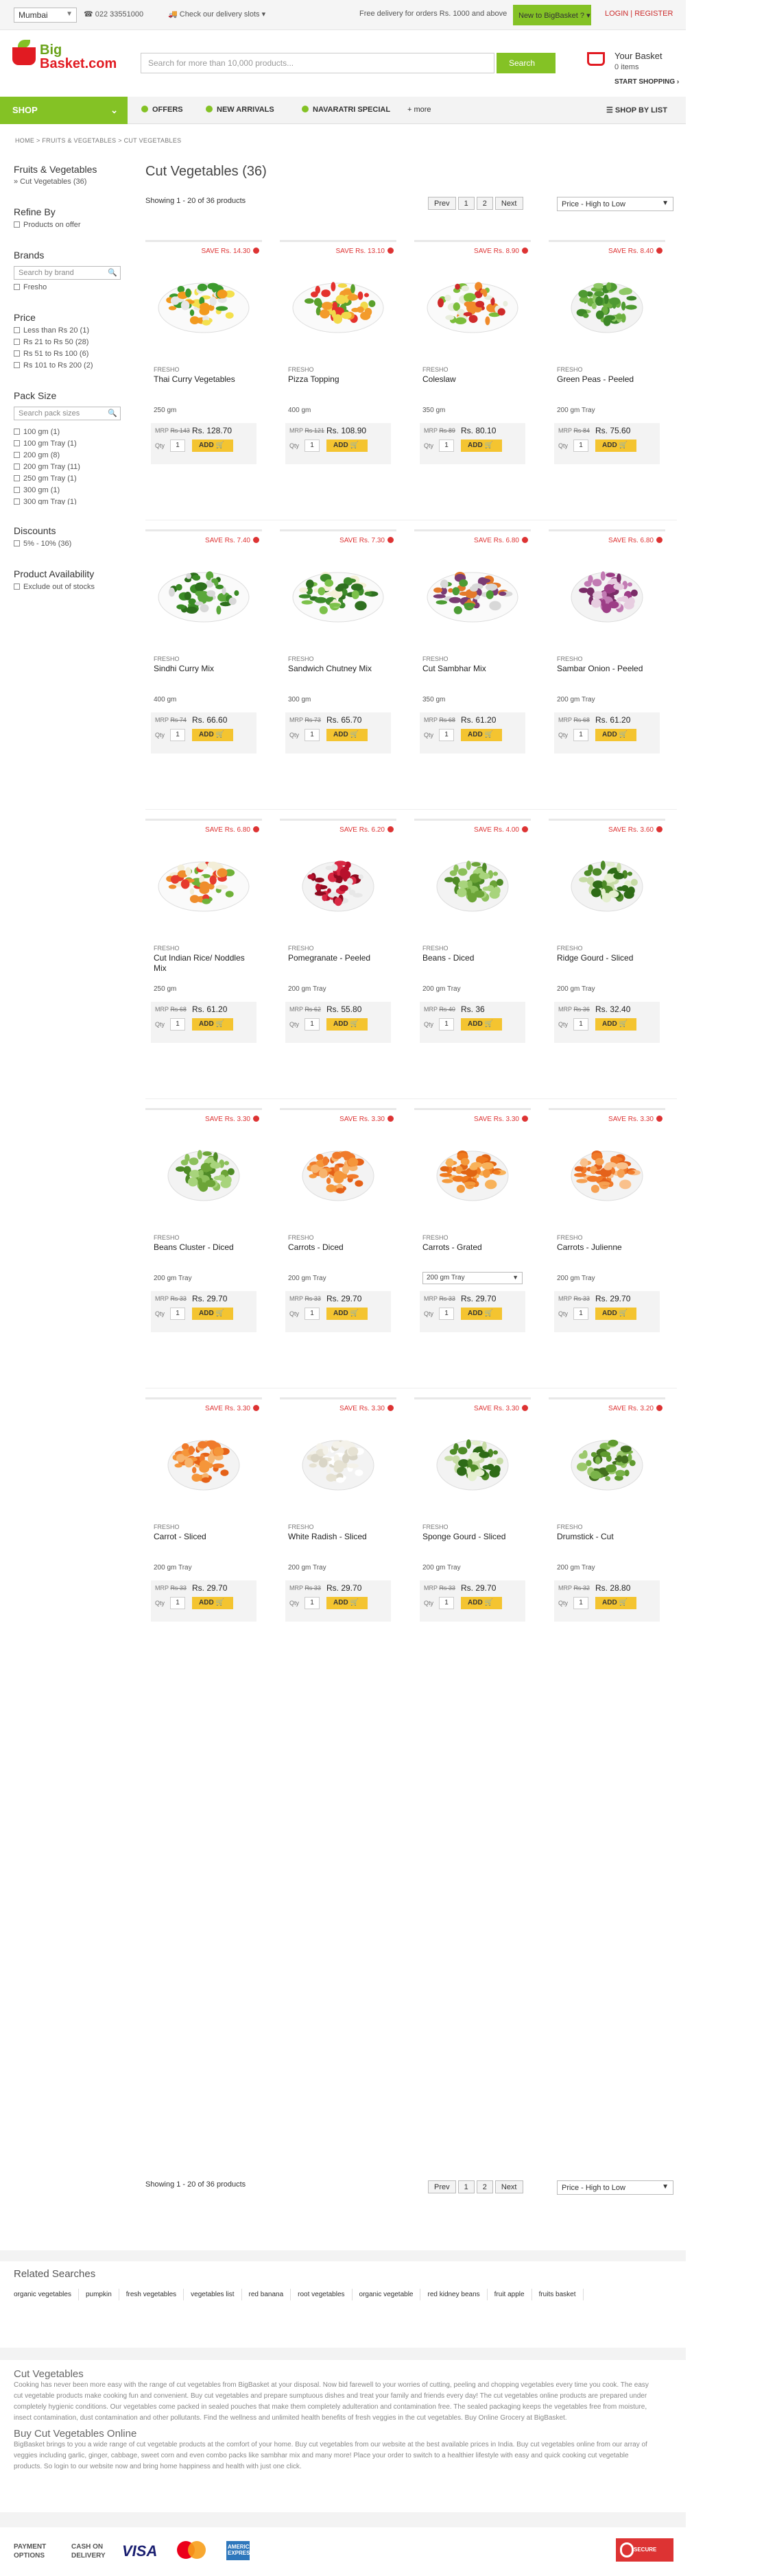 Image resolution: width=764 pixels, height=2576 pixels. What do you see at coordinates (339, 1248) in the screenshot?
I see `product-name: Carrots - Diced` at bounding box center [339, 1248].